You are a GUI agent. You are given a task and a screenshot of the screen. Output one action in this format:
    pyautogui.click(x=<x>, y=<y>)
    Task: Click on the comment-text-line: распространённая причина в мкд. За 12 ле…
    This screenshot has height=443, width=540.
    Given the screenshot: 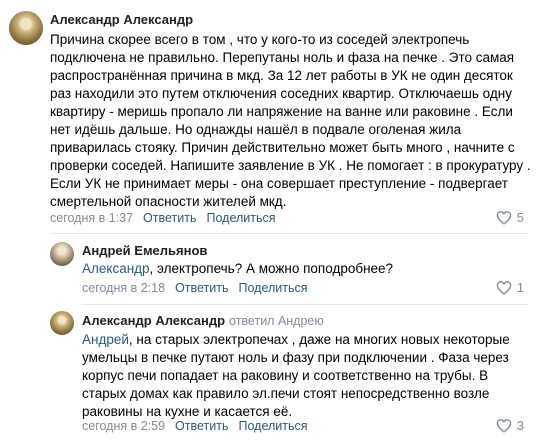 What is the action you would take?
    pyautogui.click(x=281, y=75)
    